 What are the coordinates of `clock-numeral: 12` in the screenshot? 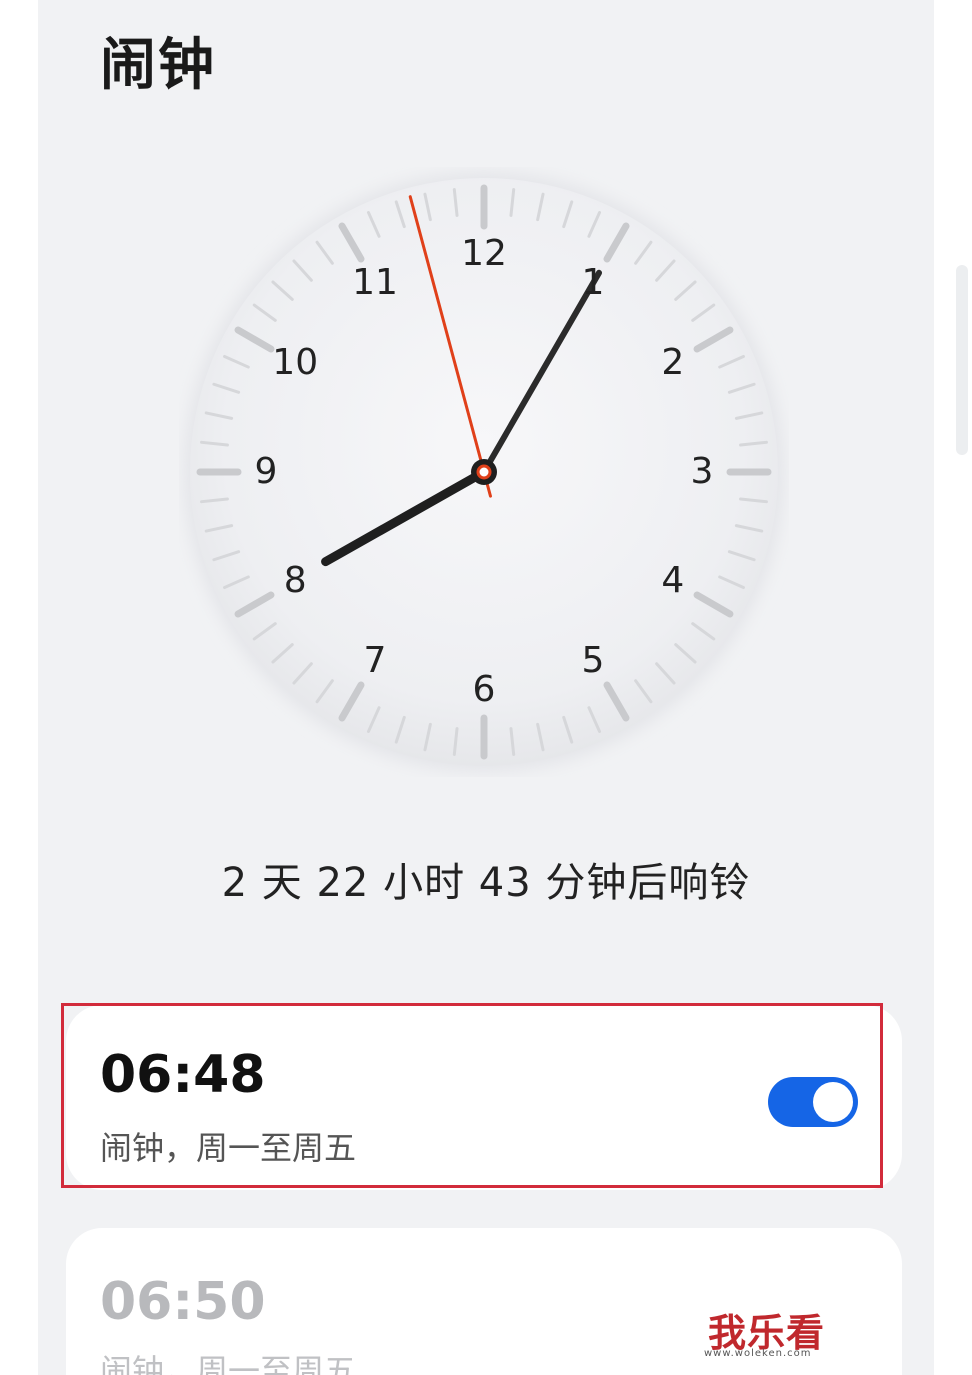 It's located at (484, 253).